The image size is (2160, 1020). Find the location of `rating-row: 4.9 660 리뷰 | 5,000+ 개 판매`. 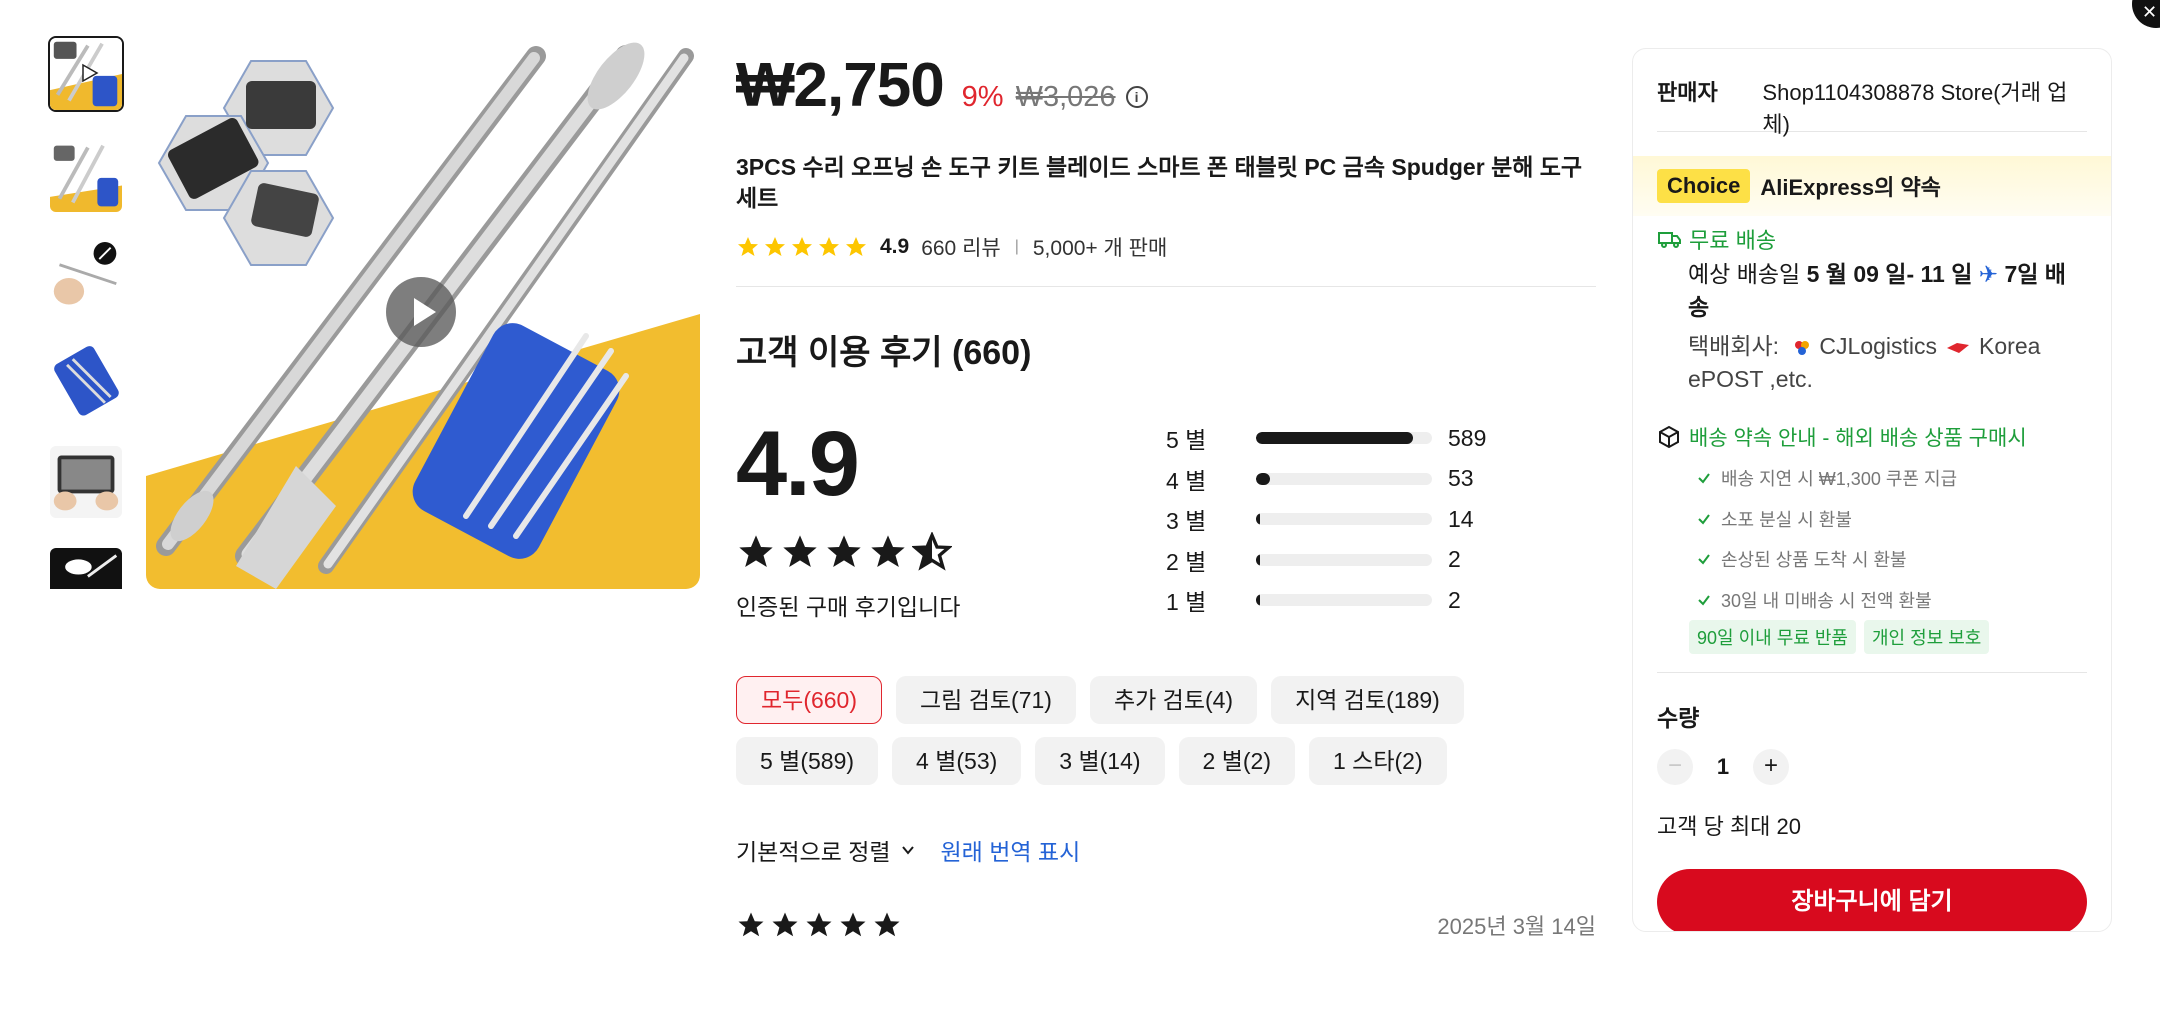

rating-row: 4.9 660 리뷰 | 5,000+ 개 판매 is located at coordinates (1166, 247).